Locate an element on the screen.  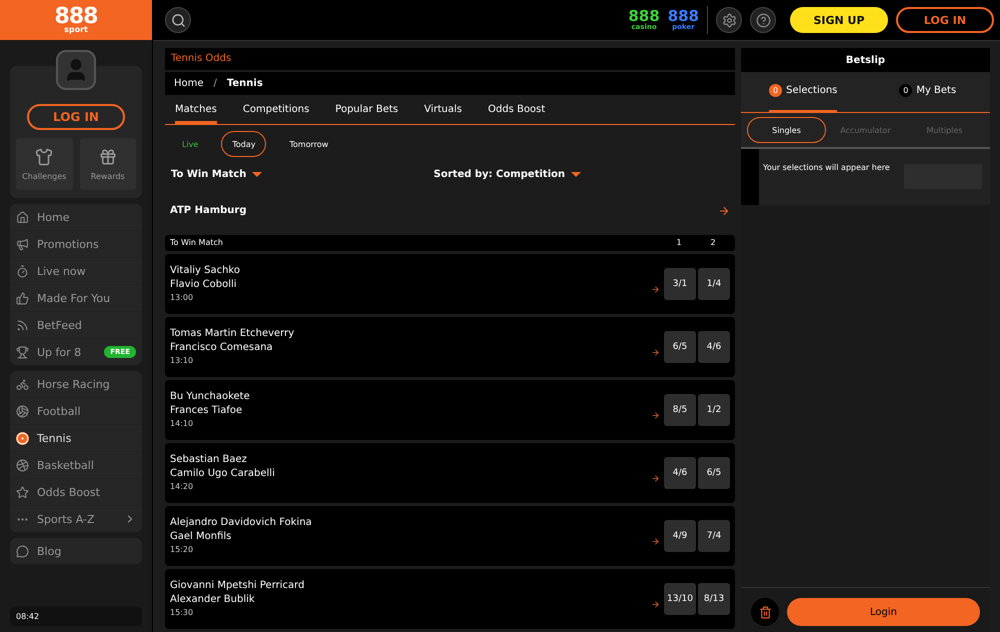
gear-icon is located at coordinates (729, 20).